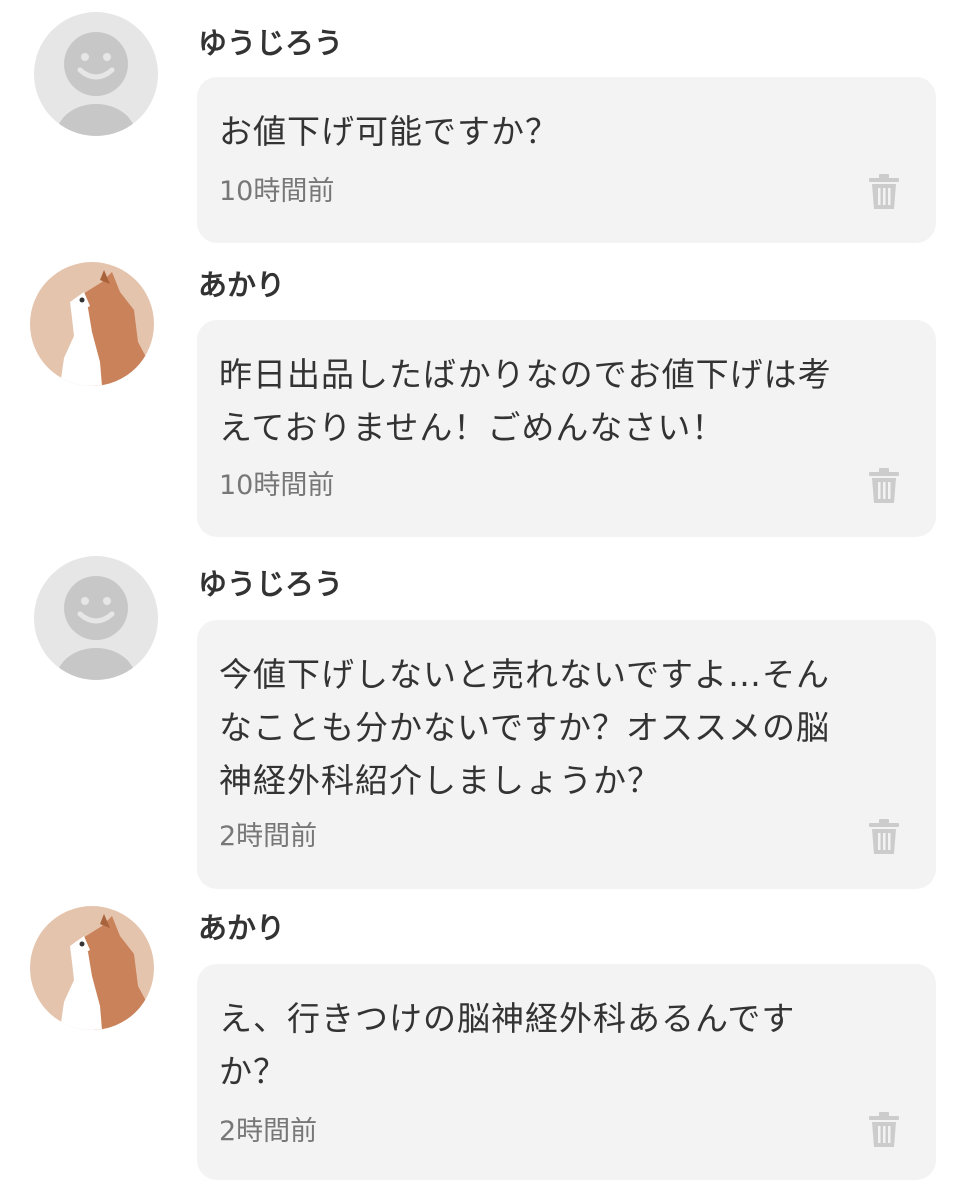 This screenshot has width=980, height=1199. Describe the element at coordinates (559, 401) in the screenshot. I see `comment-text: 昨日出品したばかりなのでお値下げは考 えておりません！ごめんなさい！` at that location.